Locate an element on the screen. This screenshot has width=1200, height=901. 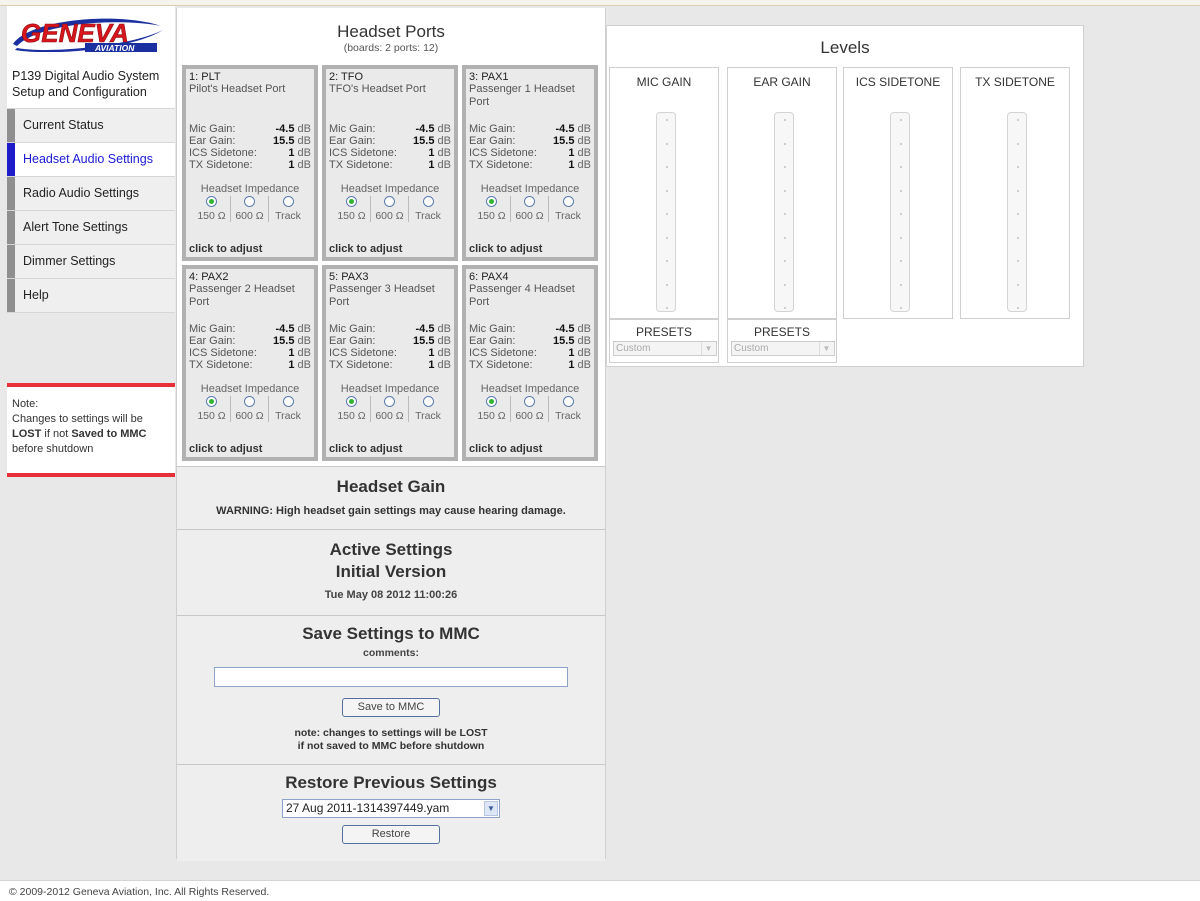
note-label: Note is located at coordinates (24, 404).